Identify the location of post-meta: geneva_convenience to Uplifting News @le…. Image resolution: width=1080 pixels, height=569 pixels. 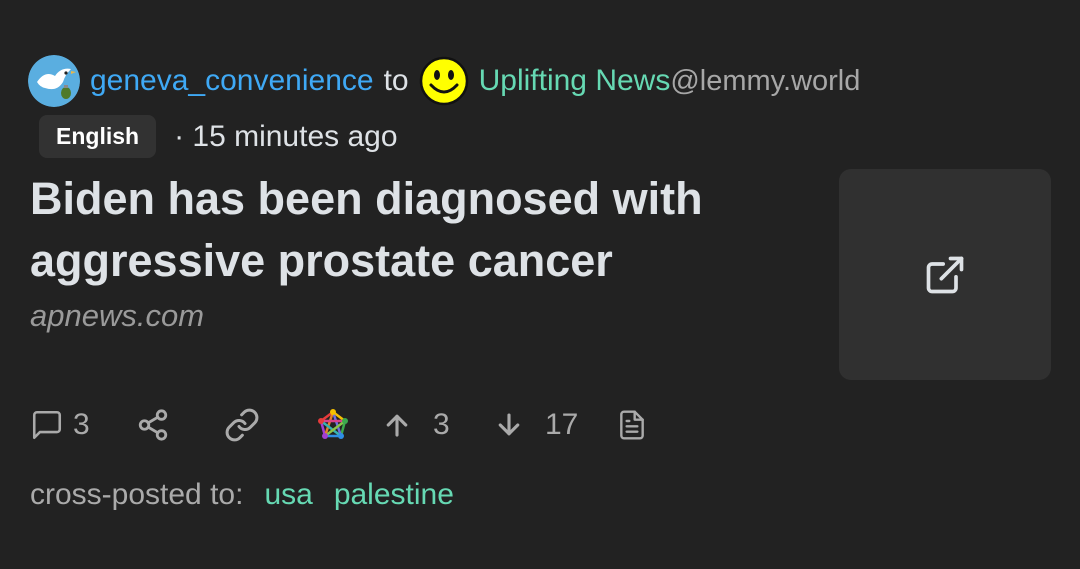
(444, 81).